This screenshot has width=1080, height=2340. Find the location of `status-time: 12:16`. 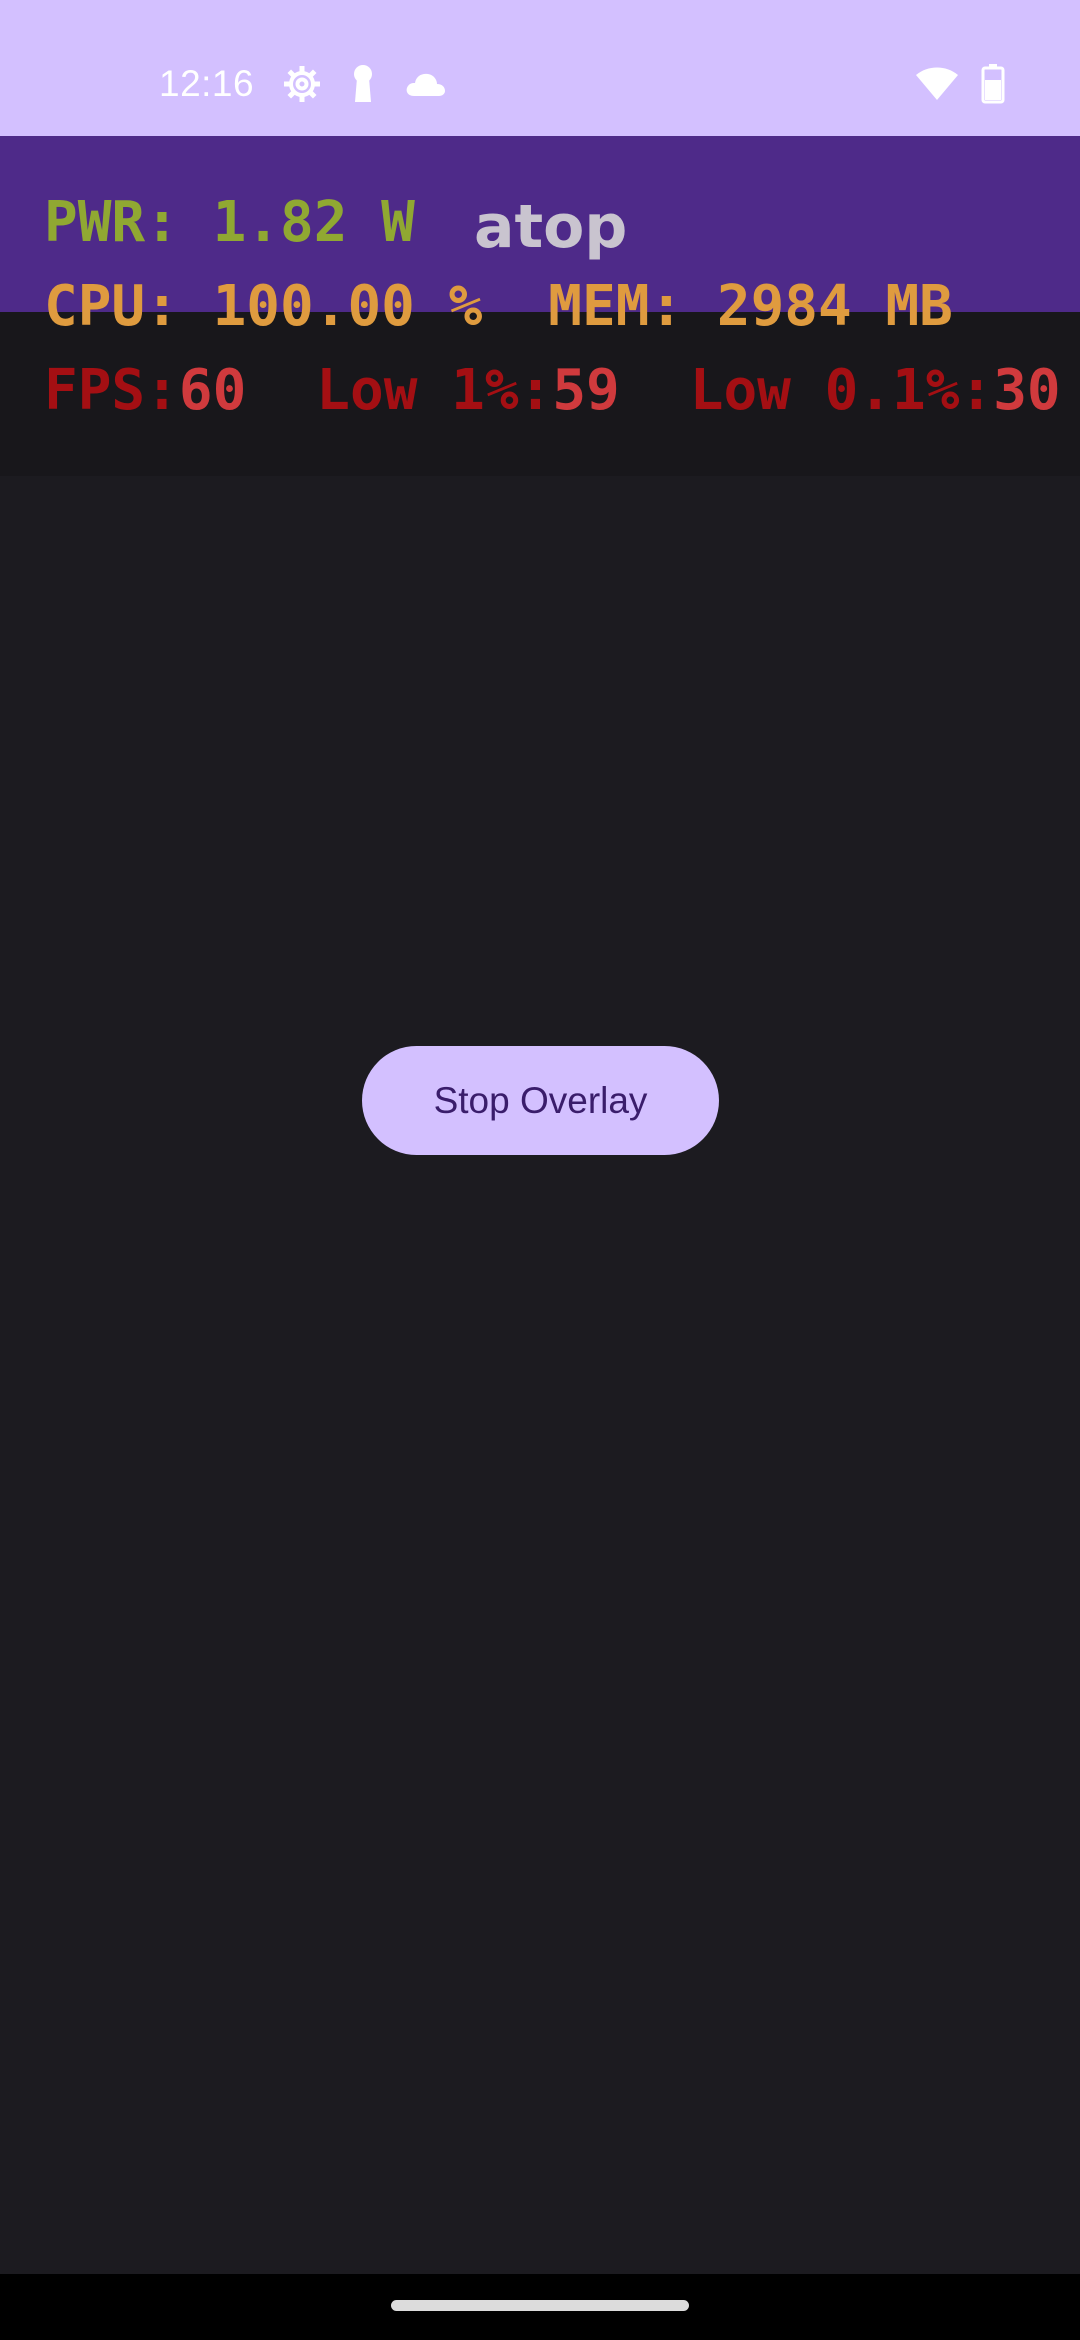

status-time: 12:16 is located at coordinates (207, 83).